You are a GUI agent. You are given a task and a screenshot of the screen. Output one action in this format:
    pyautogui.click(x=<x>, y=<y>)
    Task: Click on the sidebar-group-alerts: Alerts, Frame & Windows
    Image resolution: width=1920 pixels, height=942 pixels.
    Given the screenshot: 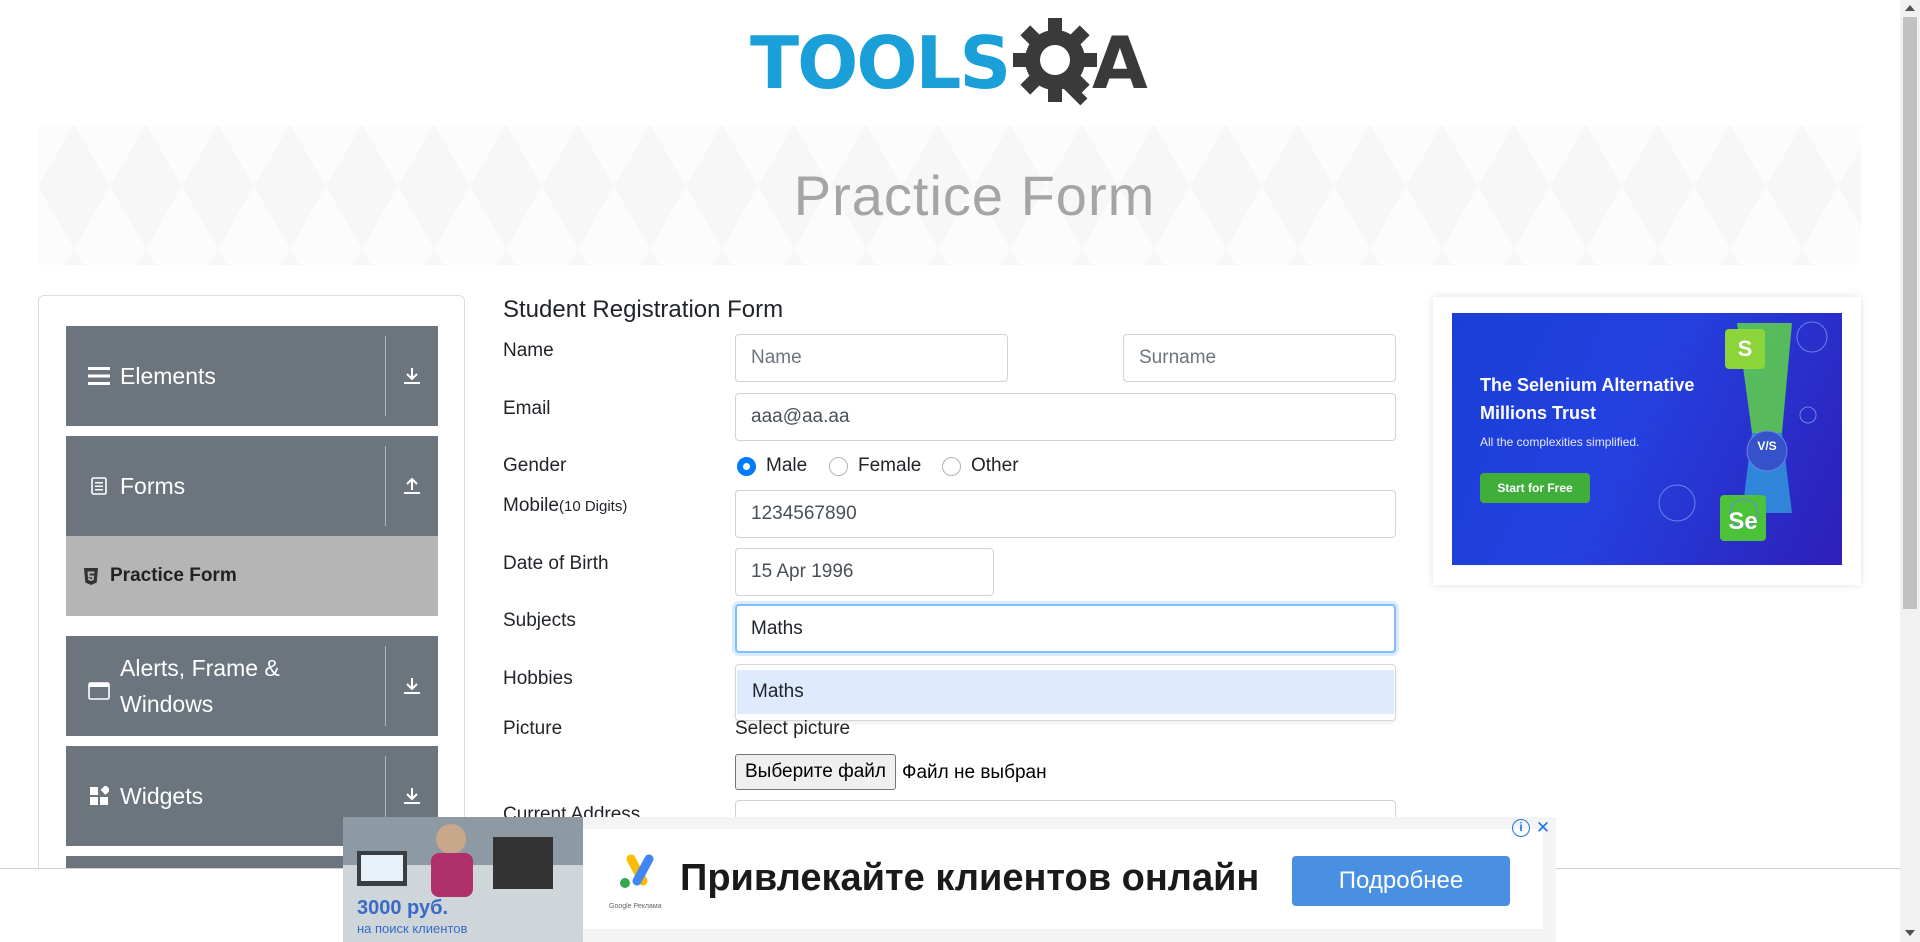 What is the action you would take?
    pyautogui.click(x=252, y=686)
    